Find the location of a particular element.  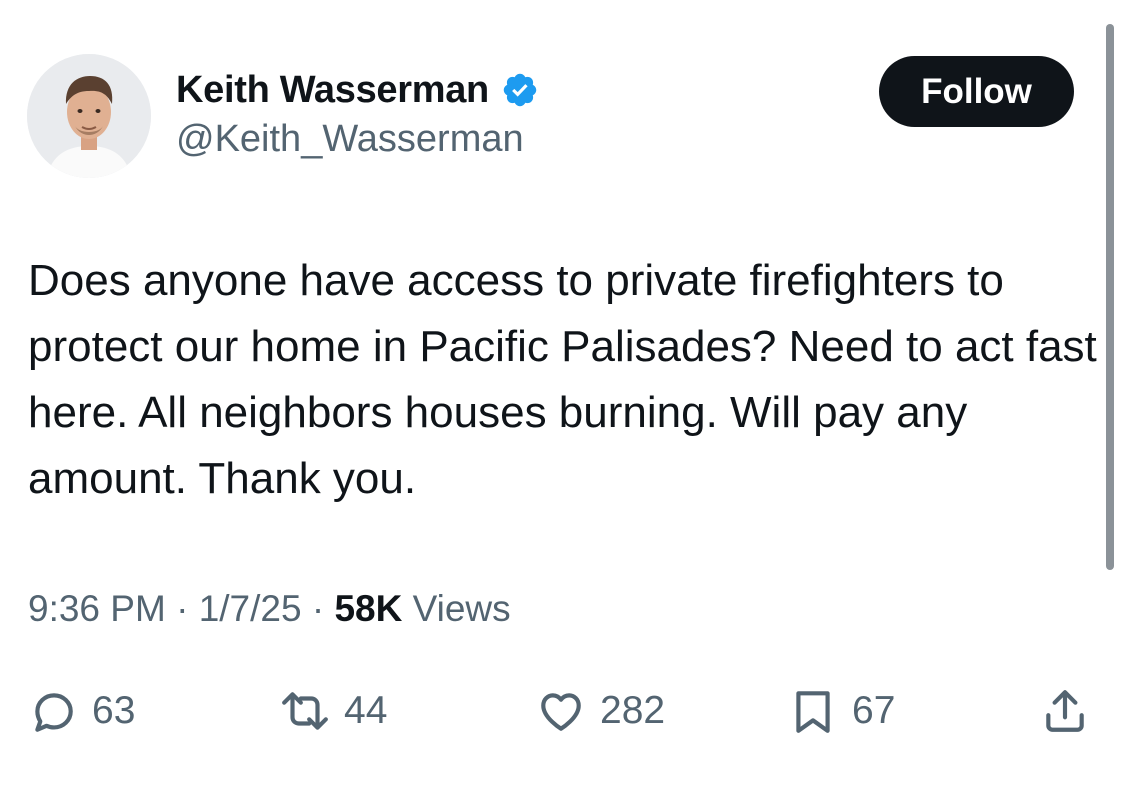

like-count: 282 is located at coordinates (633, 710).